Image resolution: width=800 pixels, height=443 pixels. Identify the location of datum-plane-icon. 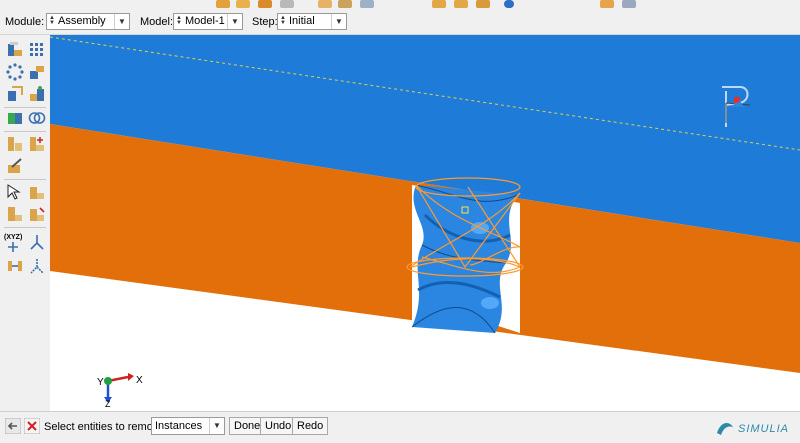
(15, 266).